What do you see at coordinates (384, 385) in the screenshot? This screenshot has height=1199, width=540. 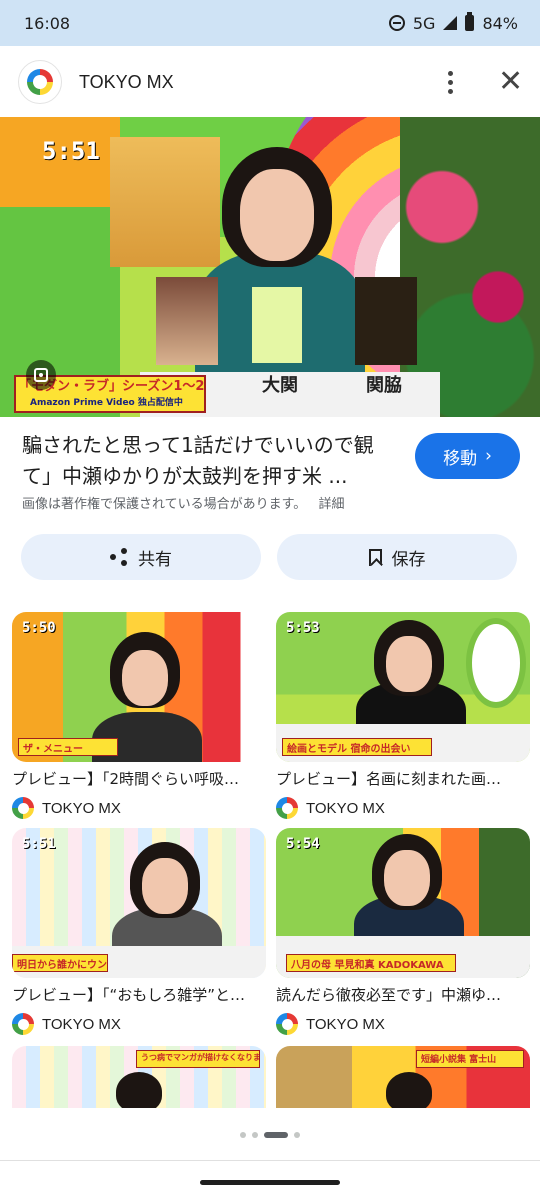 I see `desk-label-sekiwake: 関脇` at bounding box center [384, 385].